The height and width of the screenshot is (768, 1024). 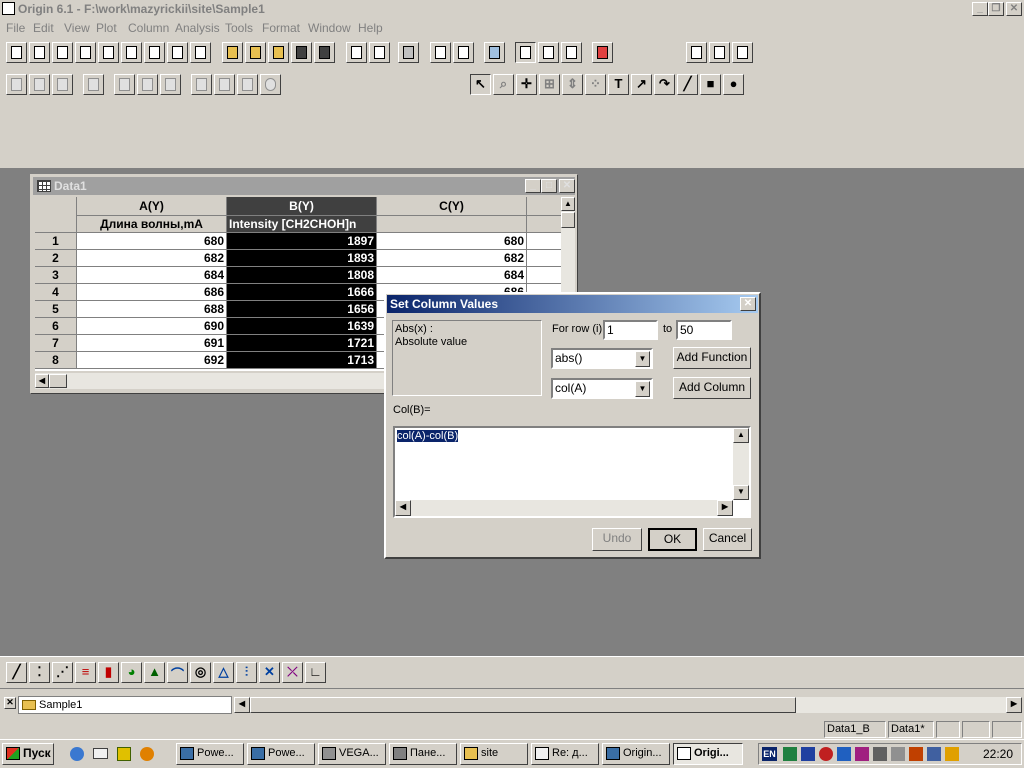 What do you see at coordinates (719, 52) in the screenshot?
I see `copy-icon` at bounding box center [719, 52].